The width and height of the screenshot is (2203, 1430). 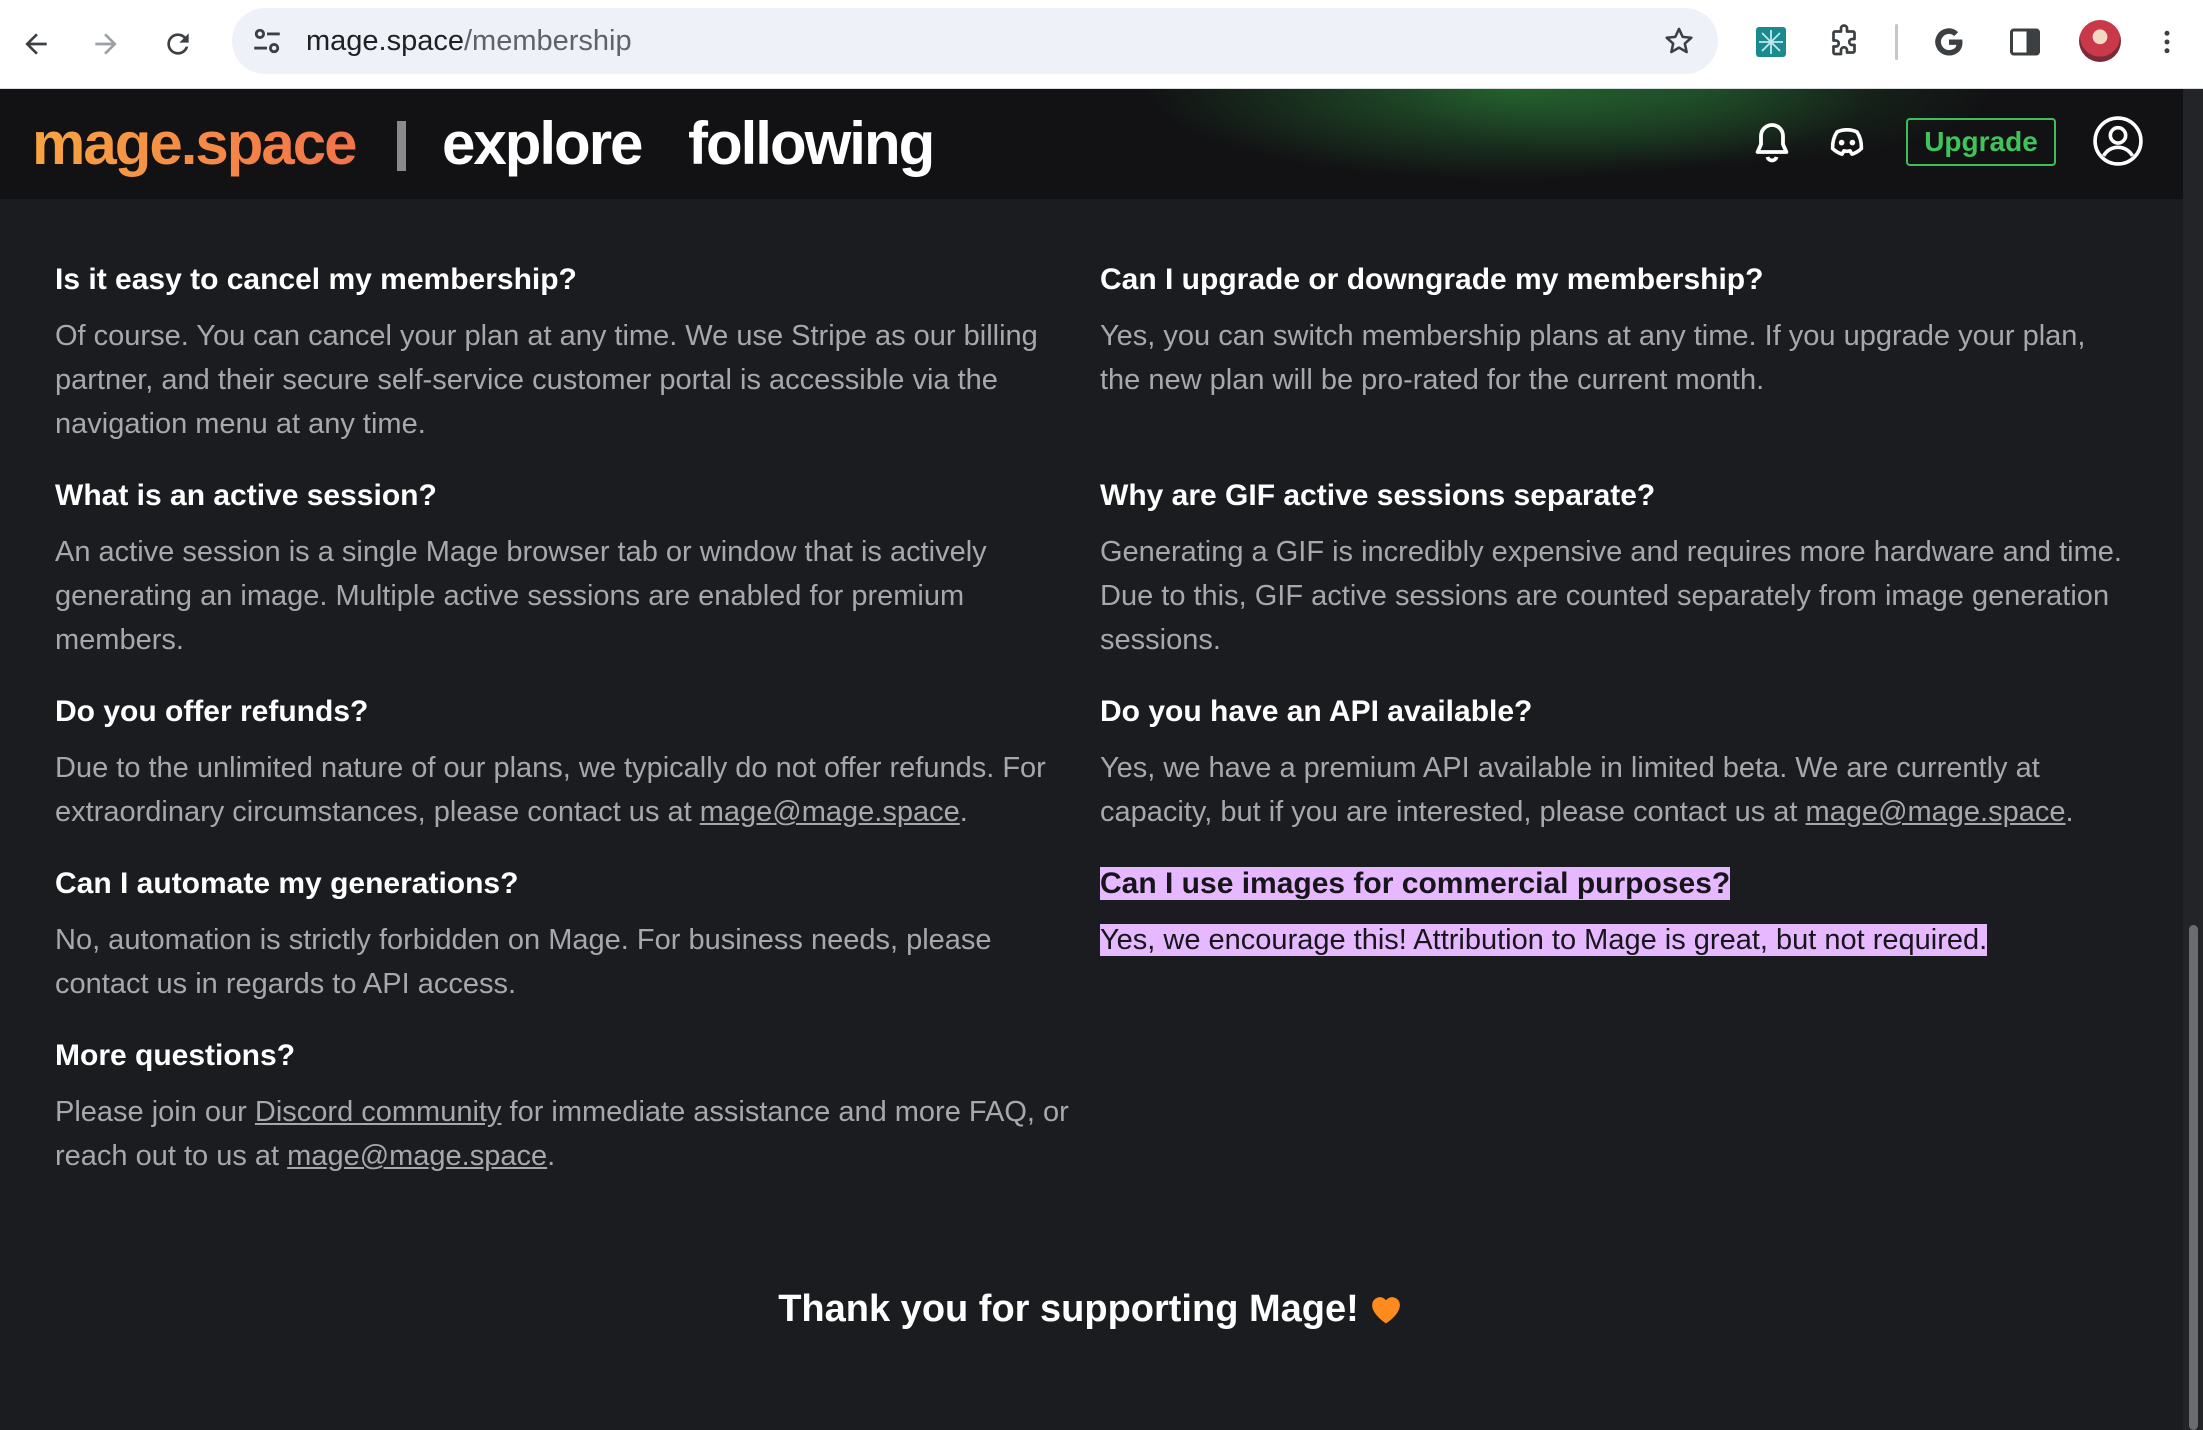 I want to click on url-text: mage.space/membership, so click(x=469, y=41).